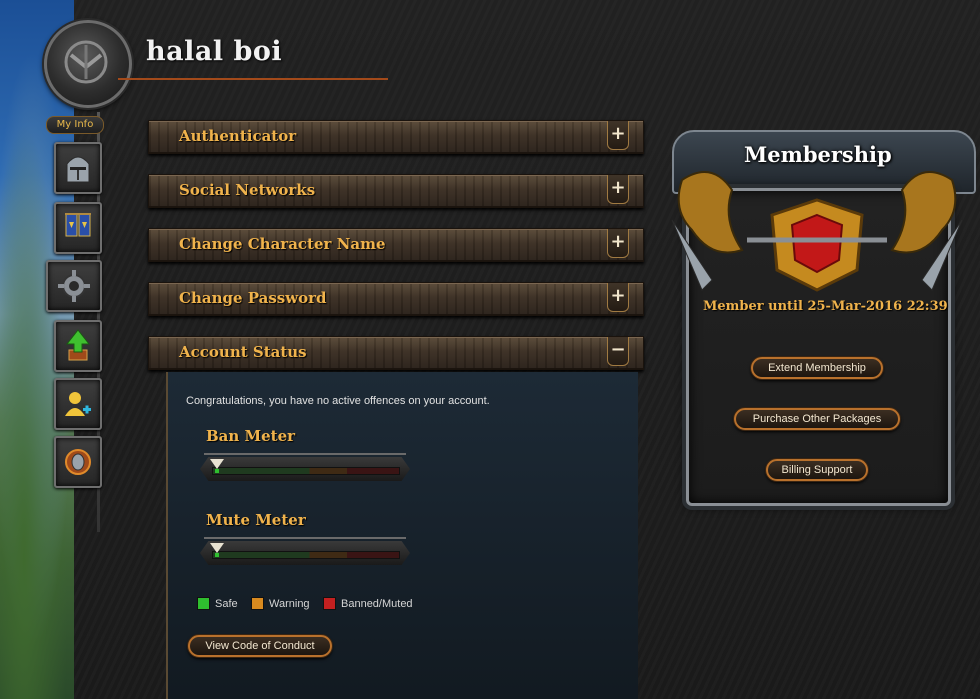 This screenshot has width=980, height=699. I want to click on nav-item-character, so click(78, 168).